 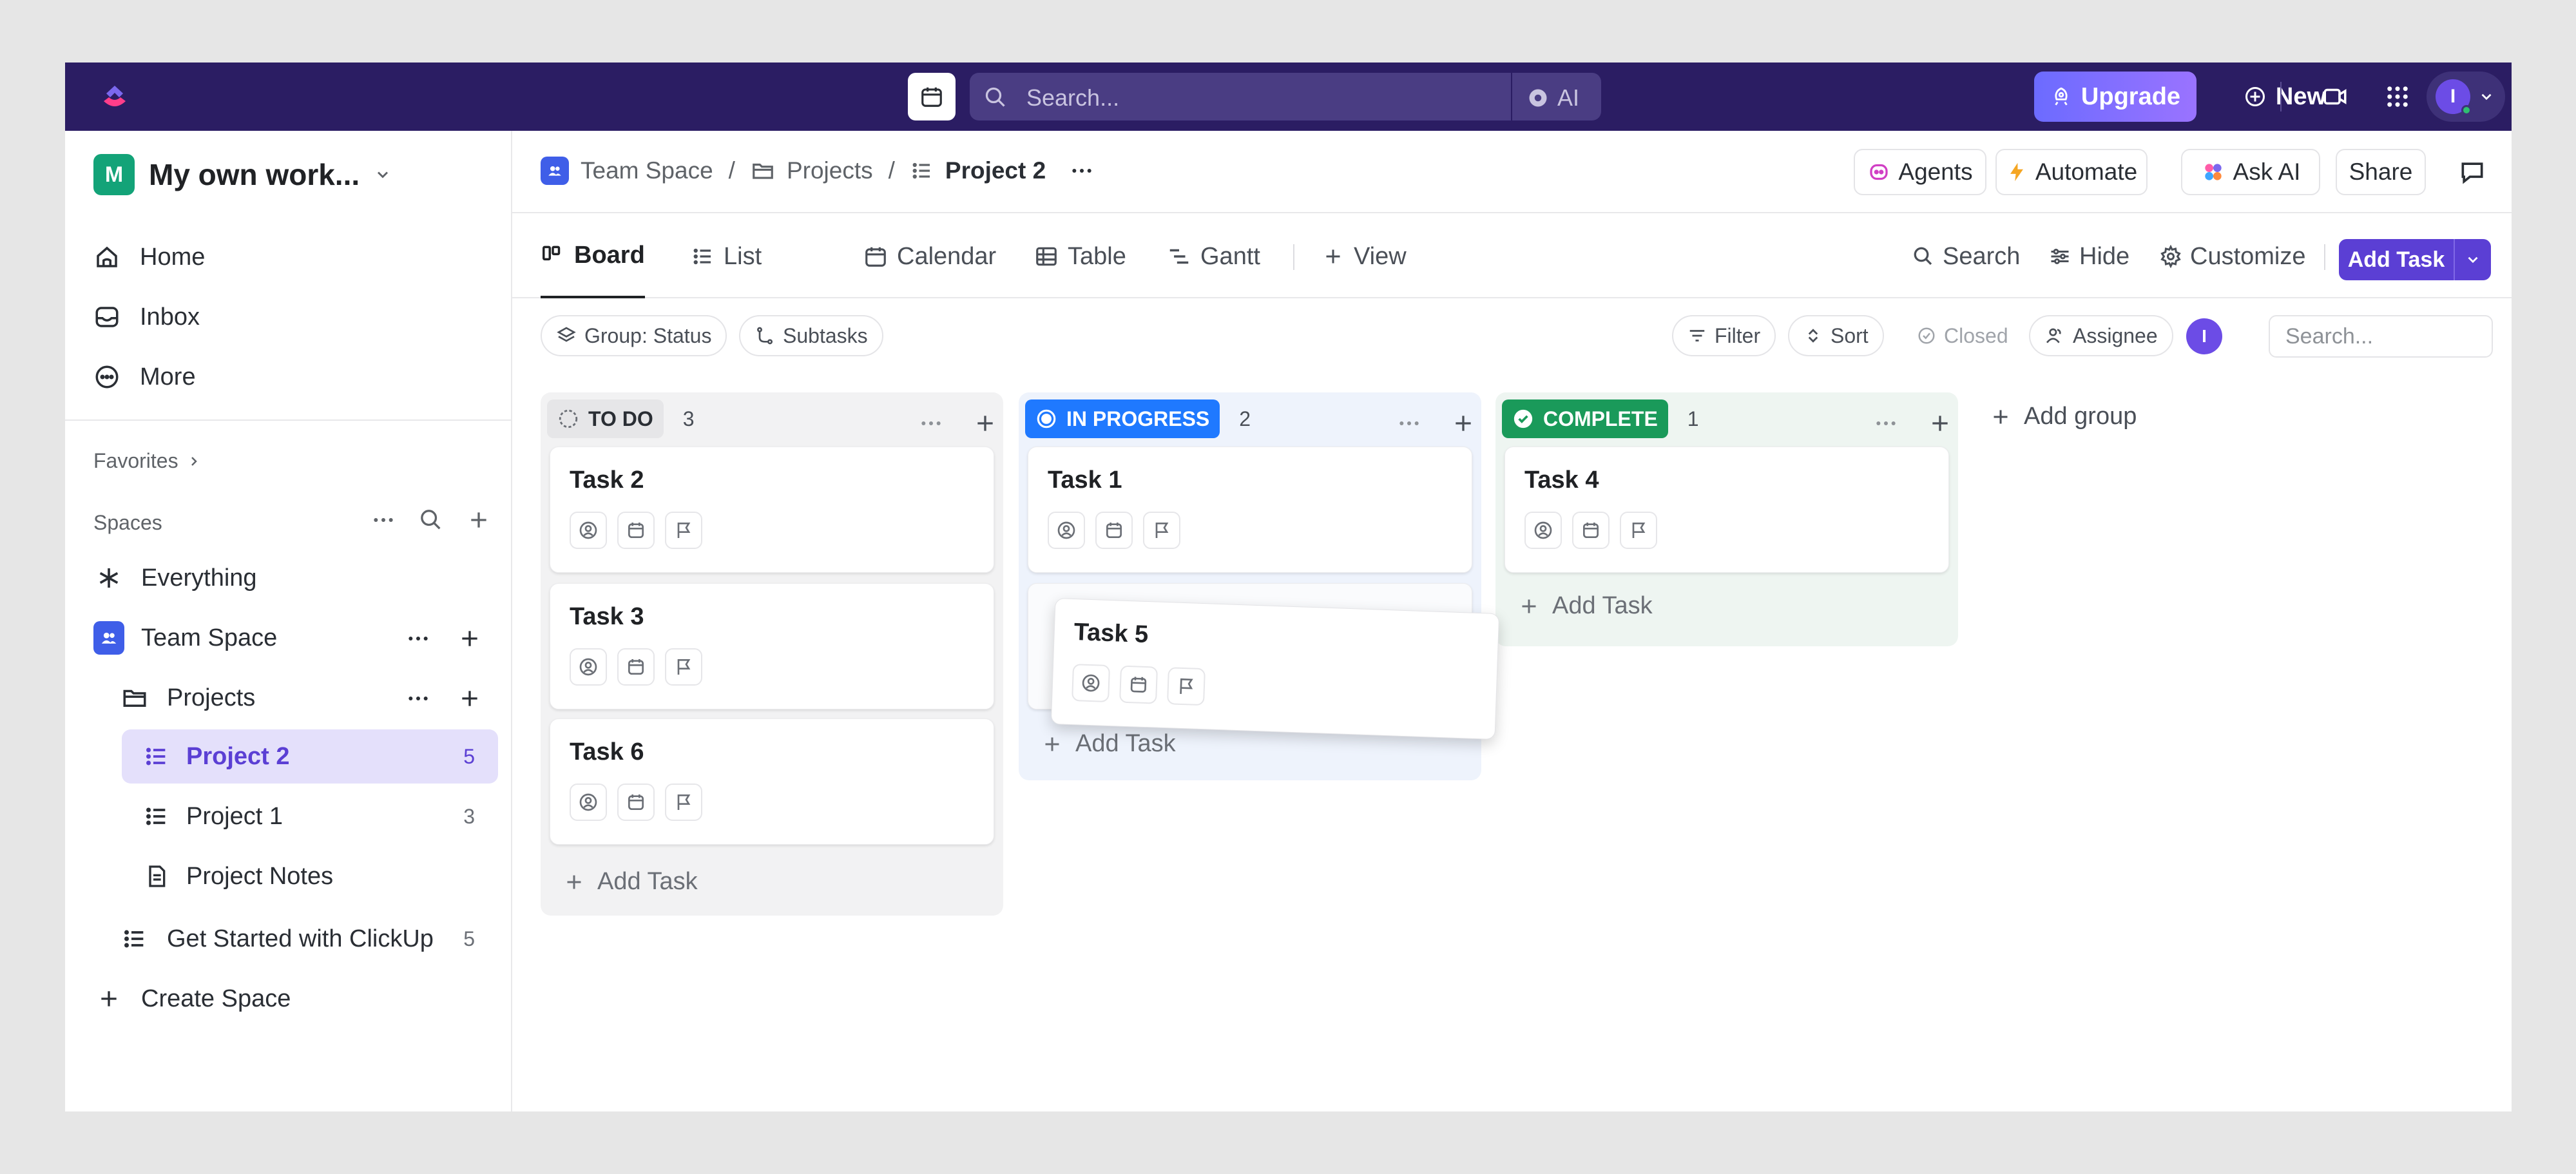 I want to click on status-badge: IN PROGRESS, so click(x=1122, y=418).